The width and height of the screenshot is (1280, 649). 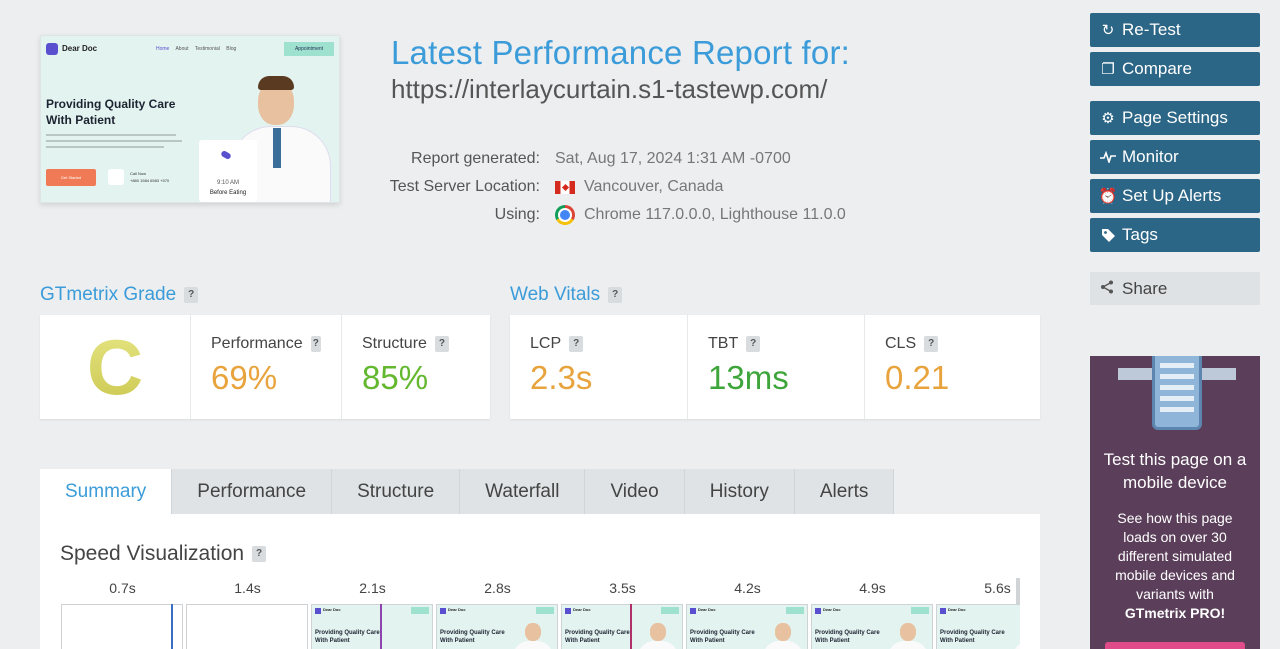 What do you see at coordinates (228, 171) in the screenshot?
I see `screenshot-reminder-card: 9:10 AM Before Eating` at bounding box center [228, 171].